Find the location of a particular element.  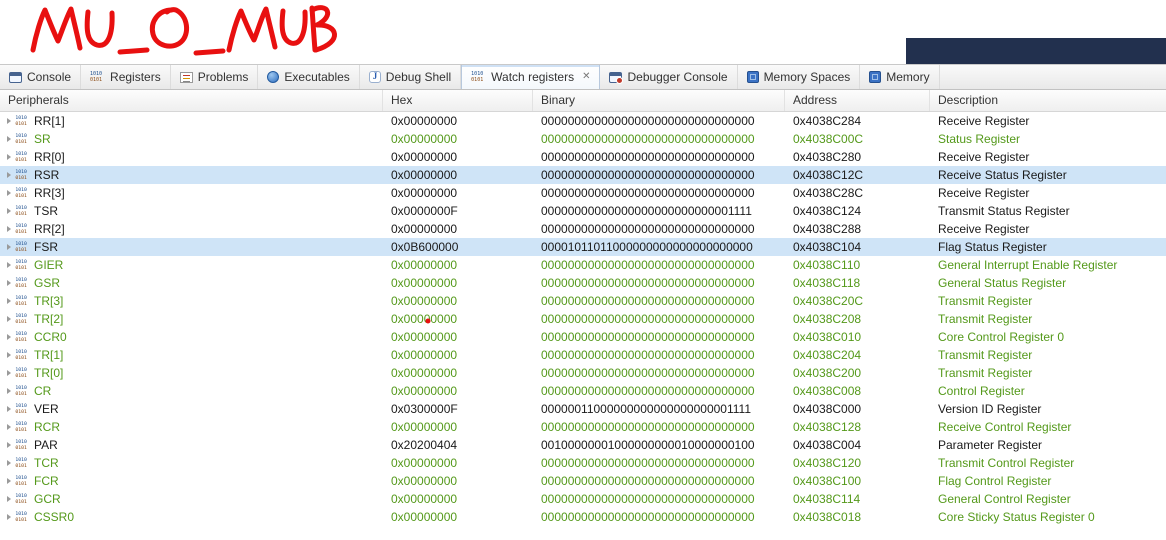

tab-registers: Registers is located at coordinates (126, 77).